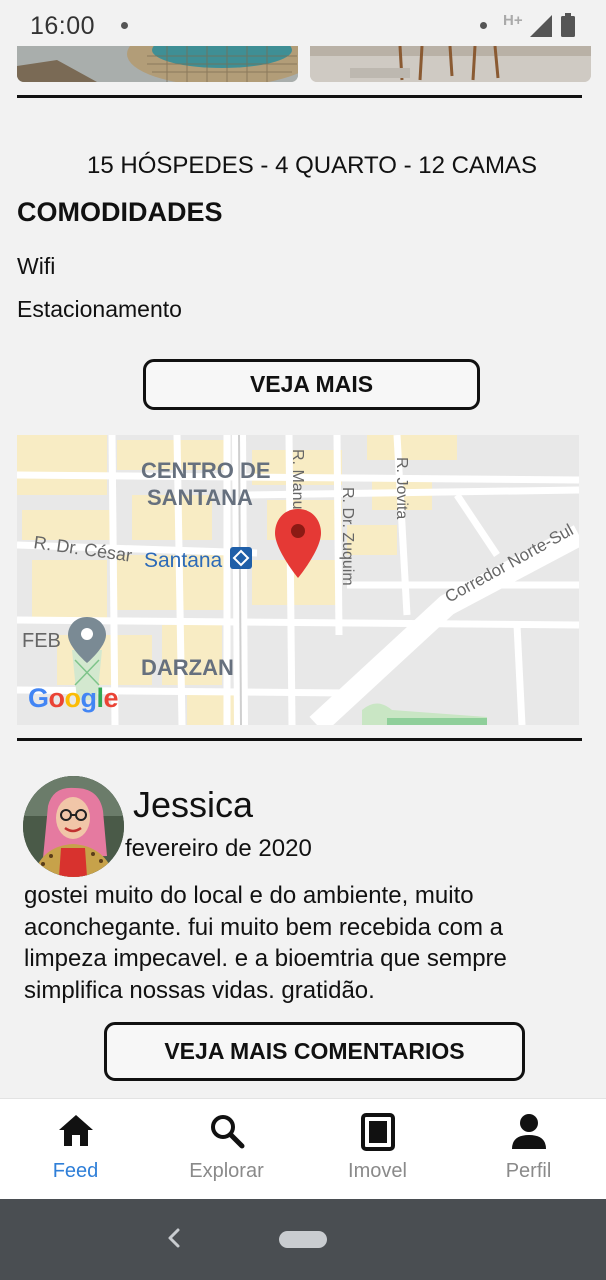 This screenshot has height=1280, width=606. I want to click on amenities-title: COMODIDADES, so click(120, 212).